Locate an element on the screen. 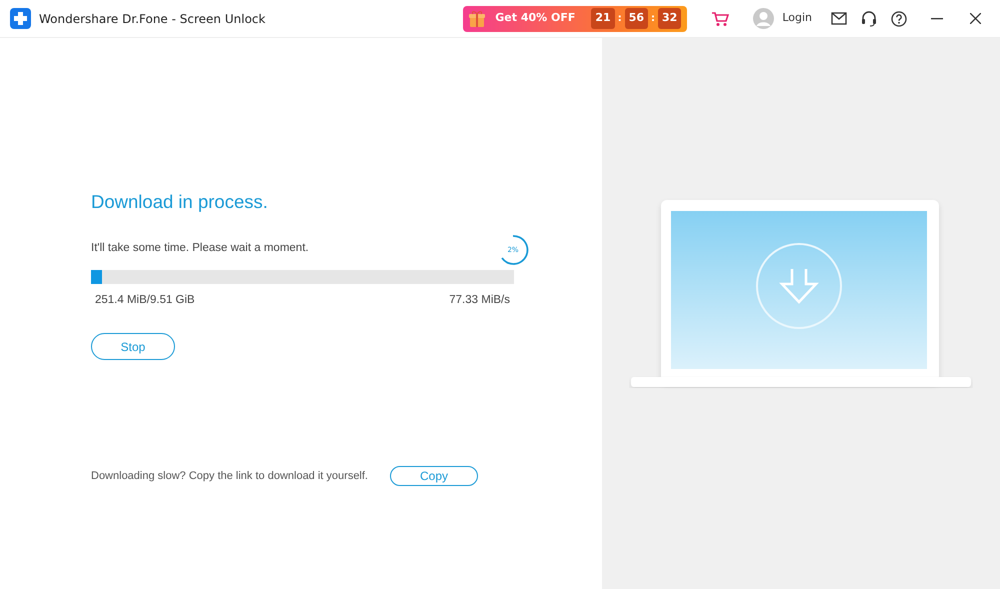 This screenshot has width=1000, height=589. slow-download-message: Downloading slow? Copy the link to download it yourself. is located at coordinates (229, 476).